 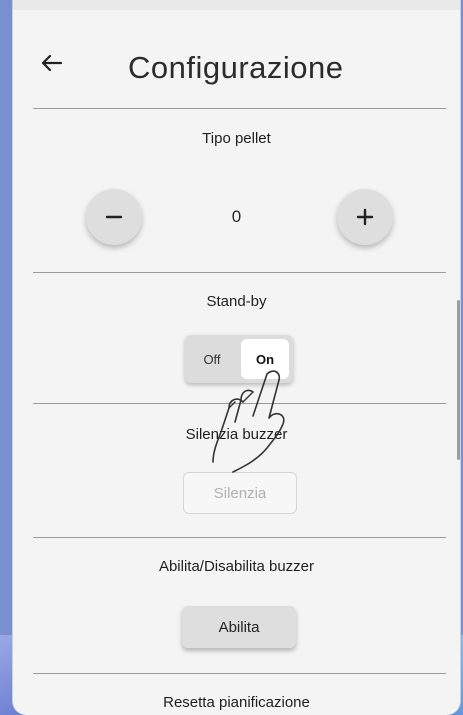 I want to click on back-arrow-icon, so click(x=52, y=63).